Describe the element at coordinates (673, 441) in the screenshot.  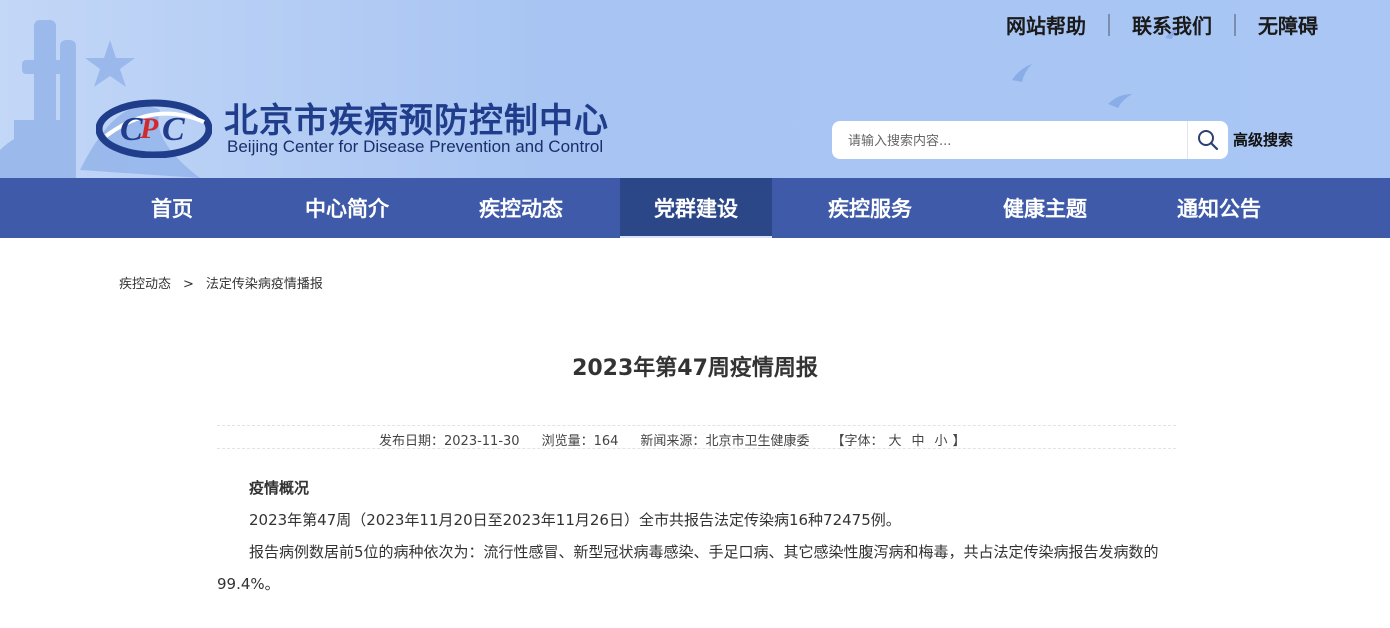
I see `source-label: 新闻来源：` at that location.